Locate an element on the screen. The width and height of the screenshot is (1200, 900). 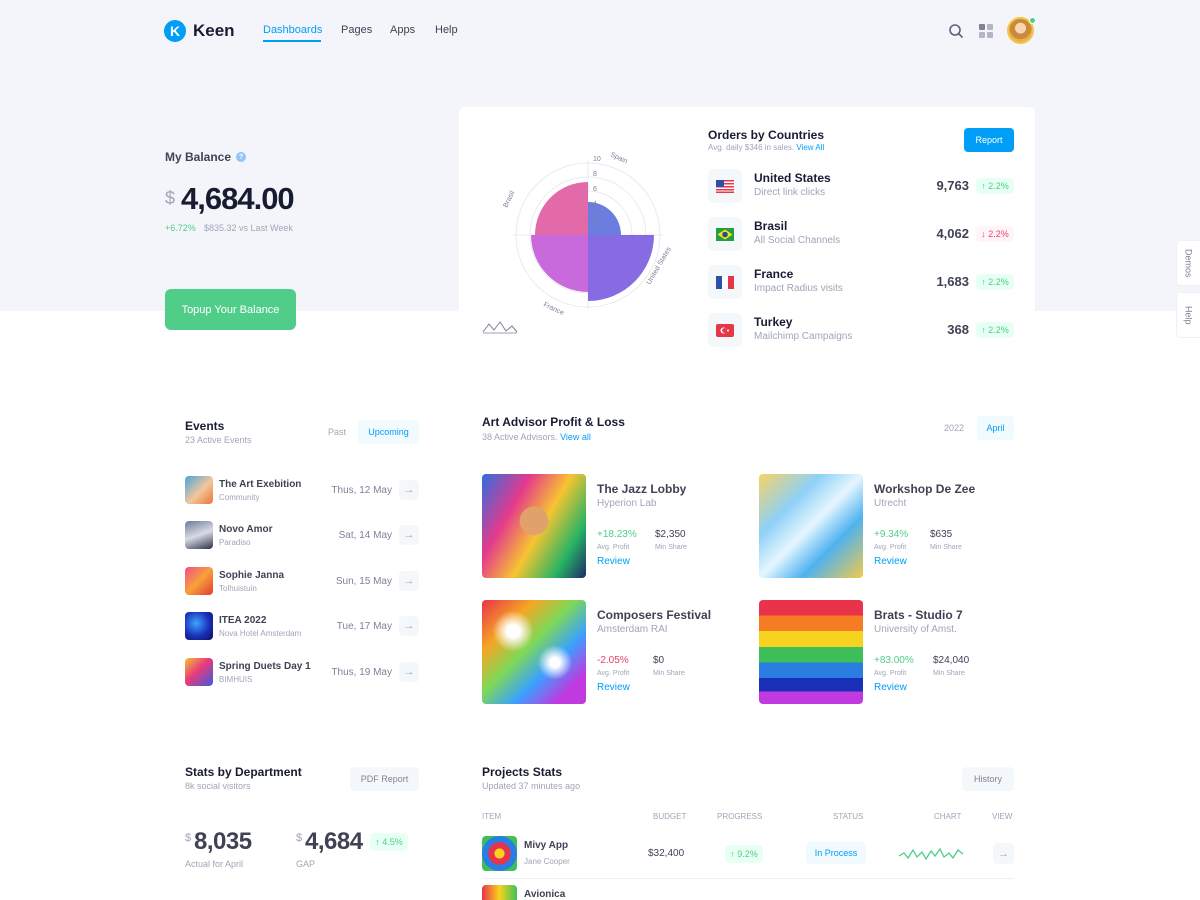
col-status: STATUS is located at coordinates (848, 816).